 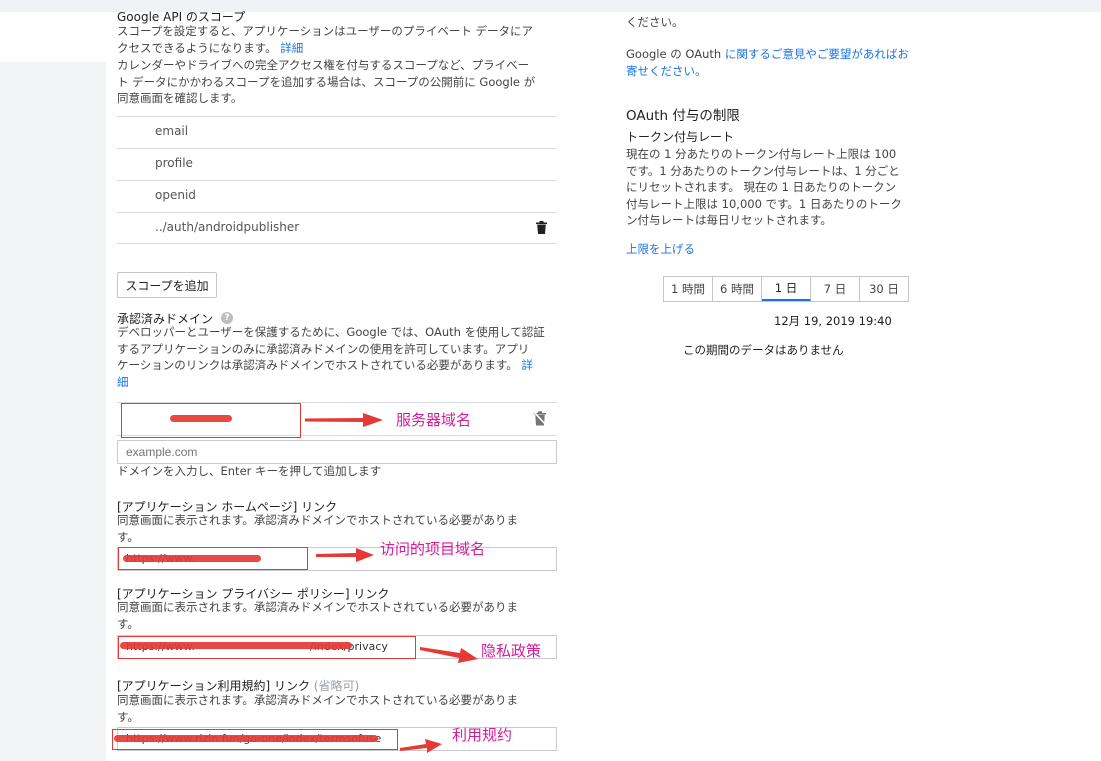 I want to click on annotation-project-domain: 访问的项目域名, so click(x=433, y=549).